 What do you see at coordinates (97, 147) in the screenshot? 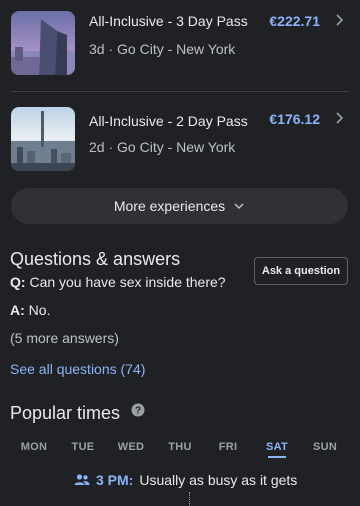
I see `experience-duration: 2d` at bounding box center [97, 147].